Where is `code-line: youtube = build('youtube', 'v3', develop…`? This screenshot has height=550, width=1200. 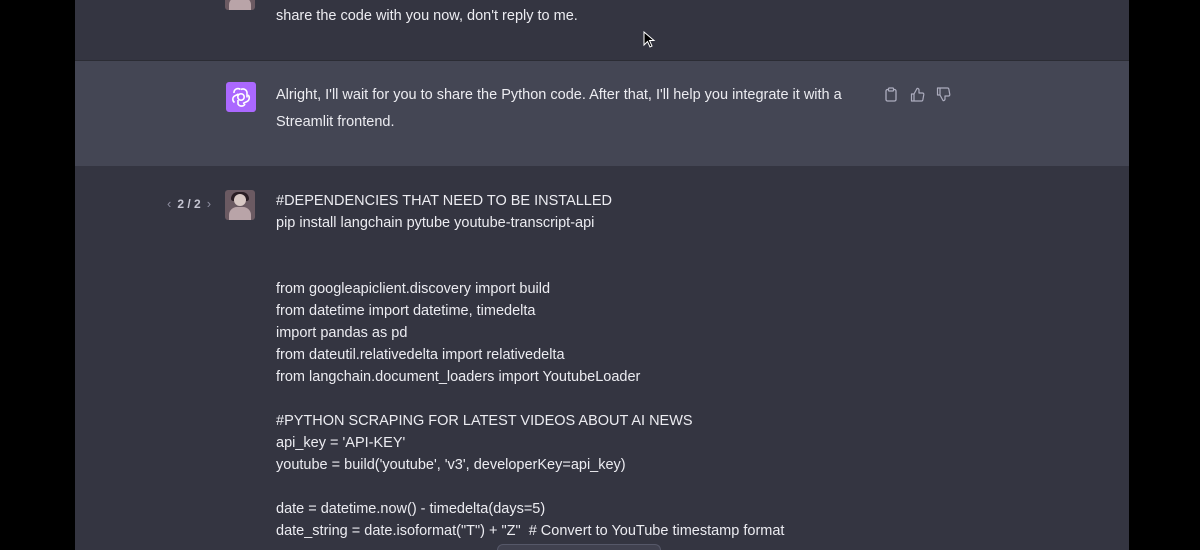
code-line: youtube = build('youtube', 'v3', develop… is located at coordinates (451, 465).